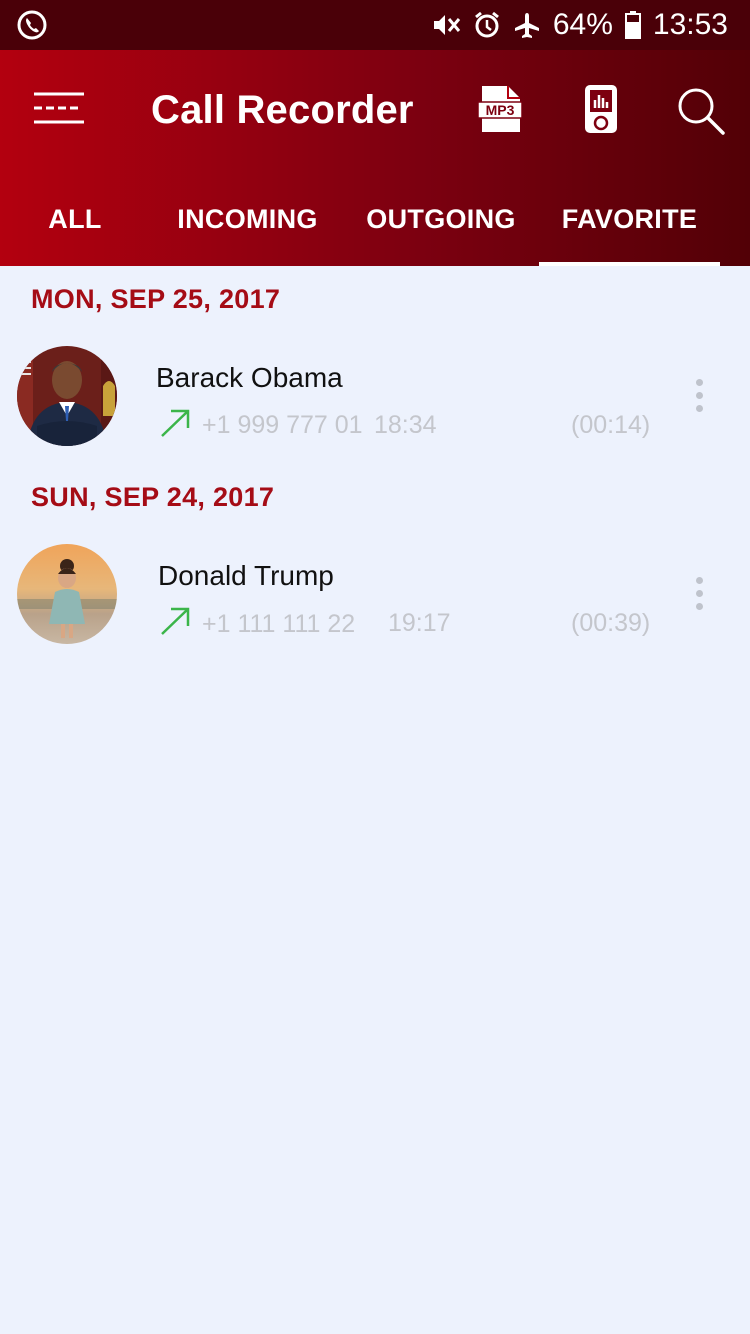 Image resolution: width=750 pixels, height=1334 pixels. I want to click on phone-number: +1 111 111 22, so click(279, 624).